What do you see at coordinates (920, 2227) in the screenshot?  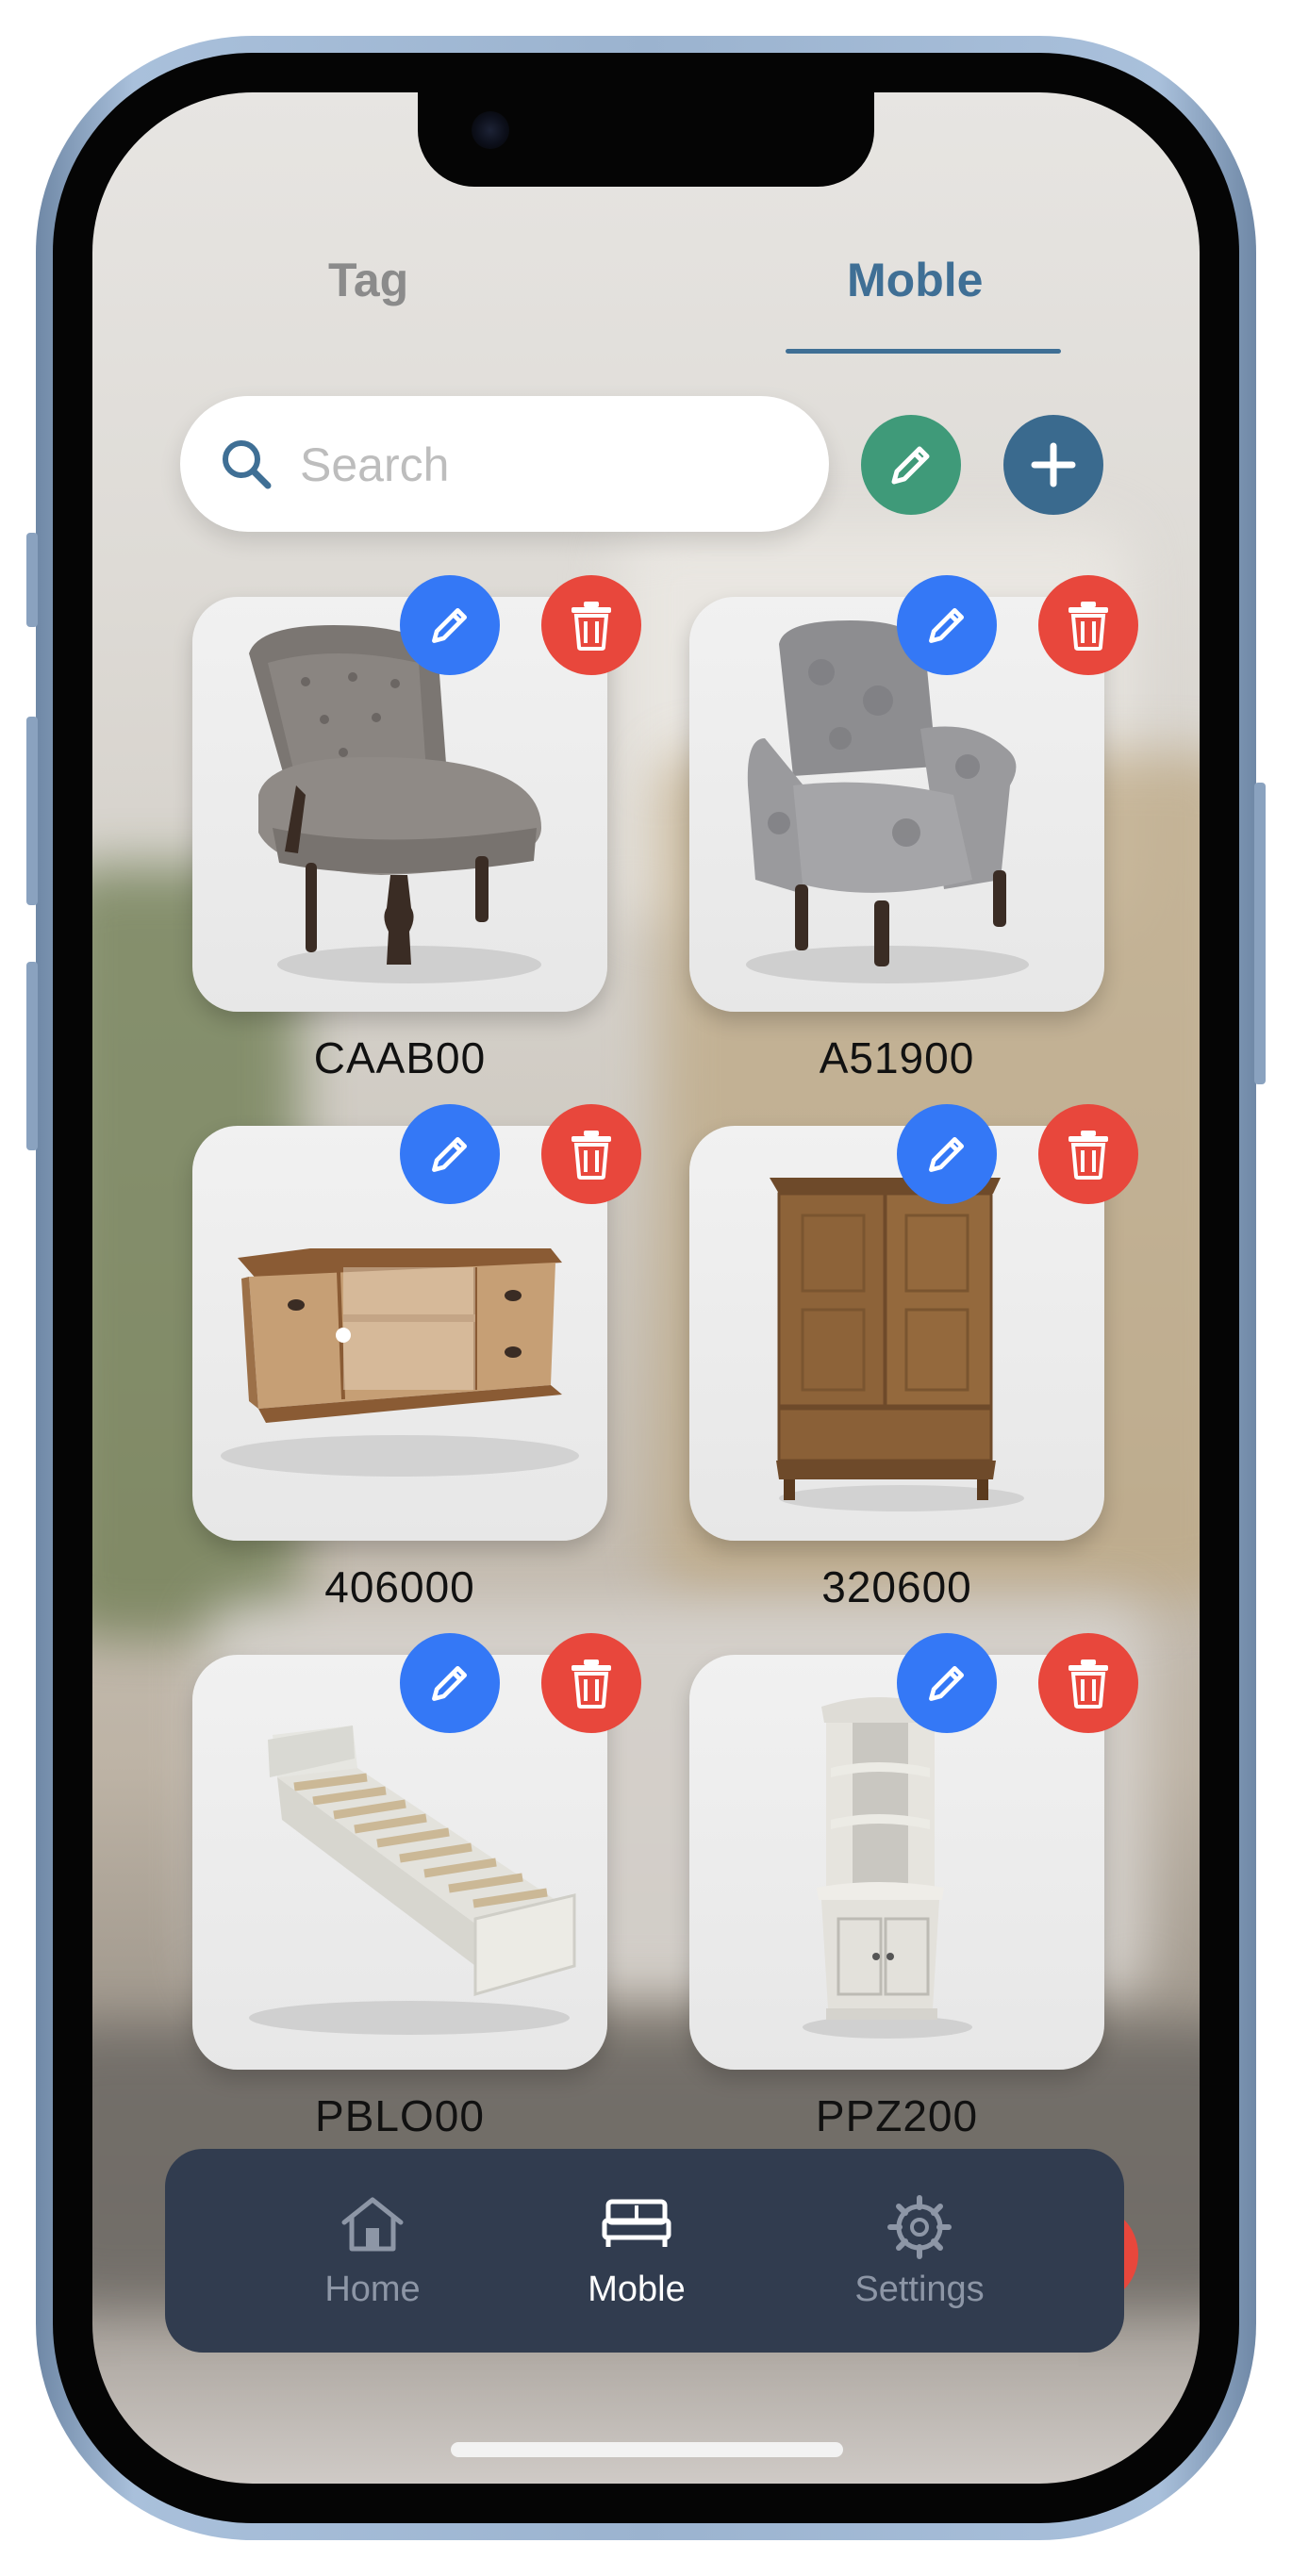 I see `gear-icon` at bounding box center [920, 2227].